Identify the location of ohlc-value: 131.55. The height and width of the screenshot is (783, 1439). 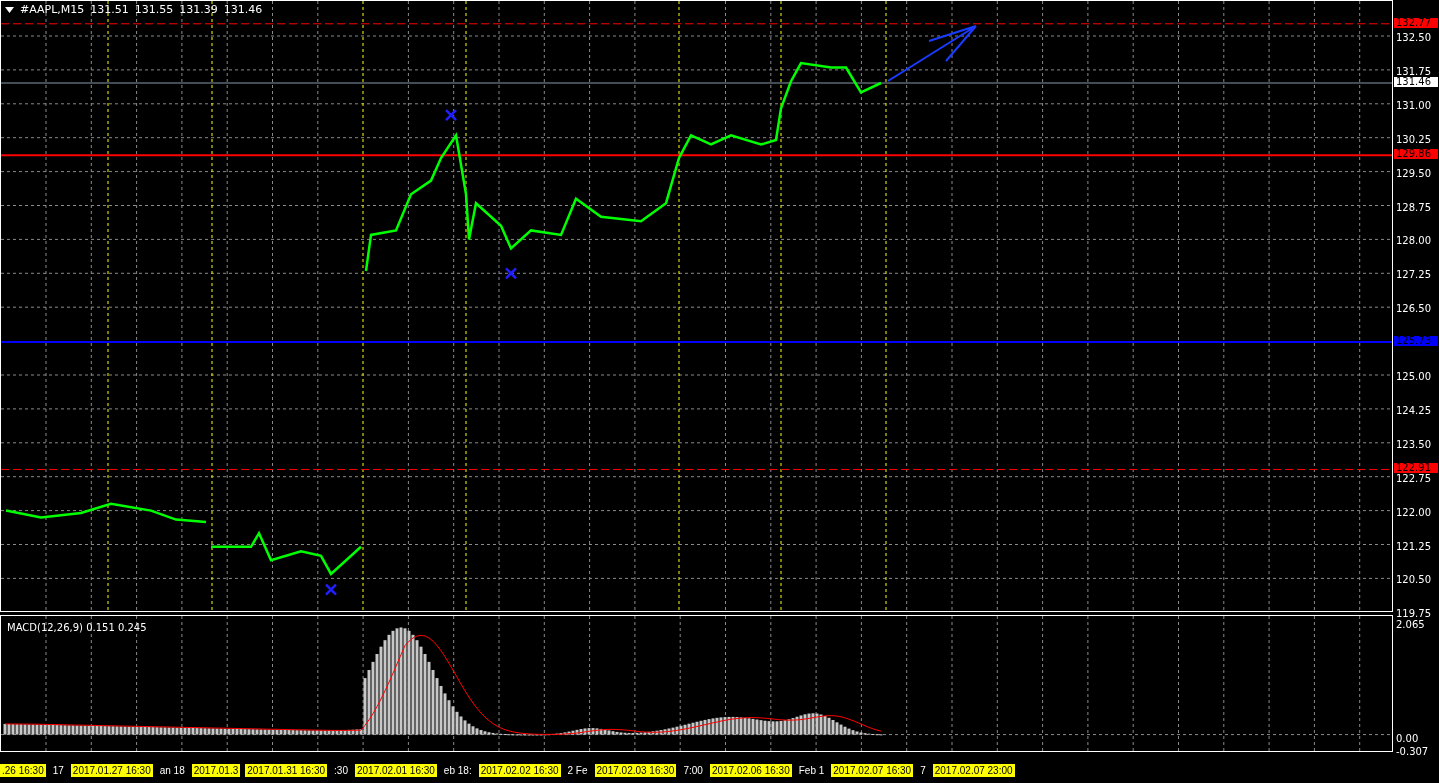
(154, 9).